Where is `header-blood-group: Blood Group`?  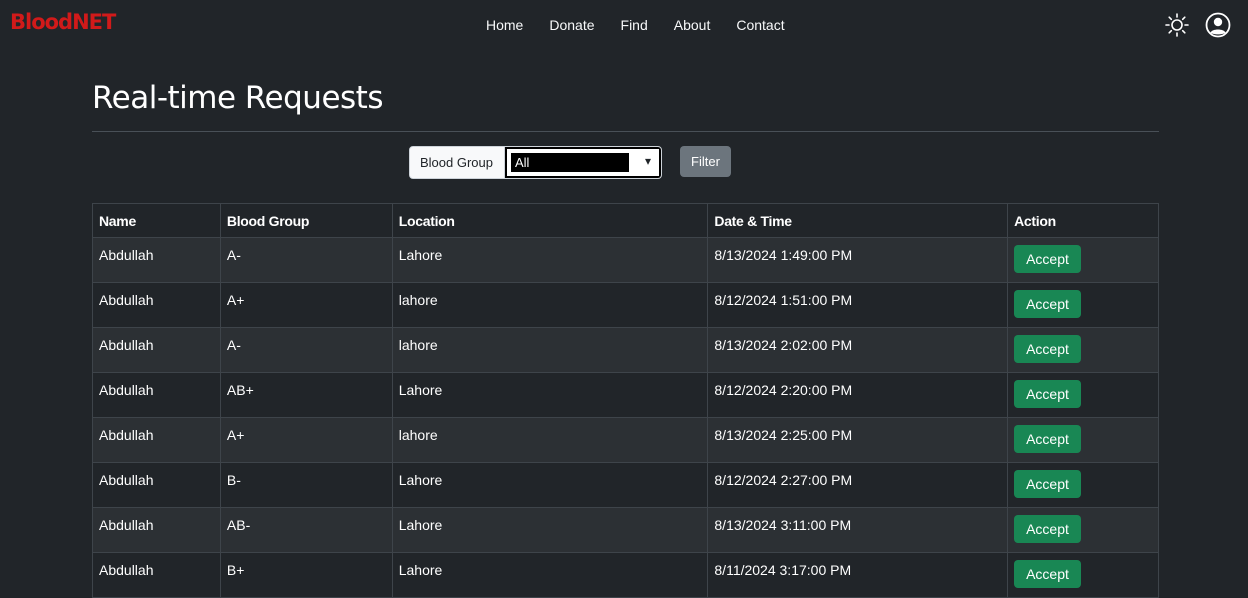 header-blood-group: Blood Group is located at coordinates (306, 220).